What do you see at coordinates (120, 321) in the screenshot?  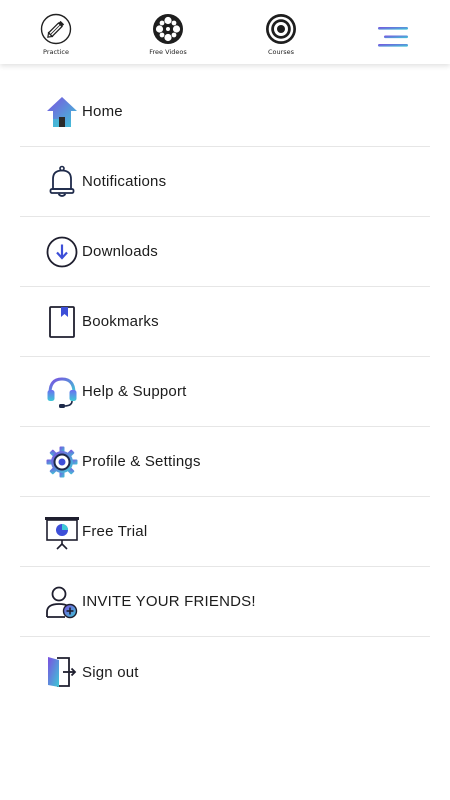 I see `menu-item-label: Bookmarks` at bounding box center [120, 321].